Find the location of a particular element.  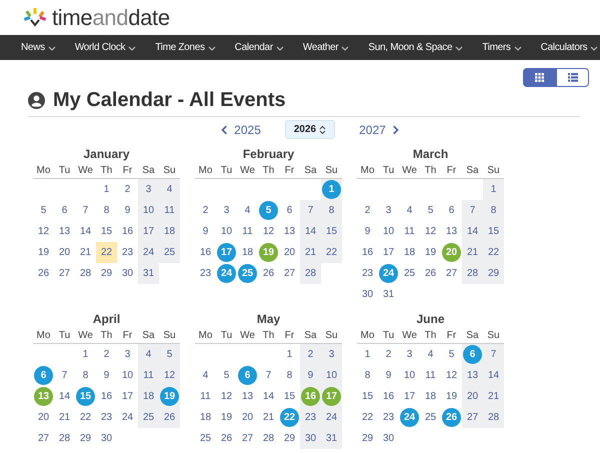

day-cell: 24 is located at coordinates (148, 252).